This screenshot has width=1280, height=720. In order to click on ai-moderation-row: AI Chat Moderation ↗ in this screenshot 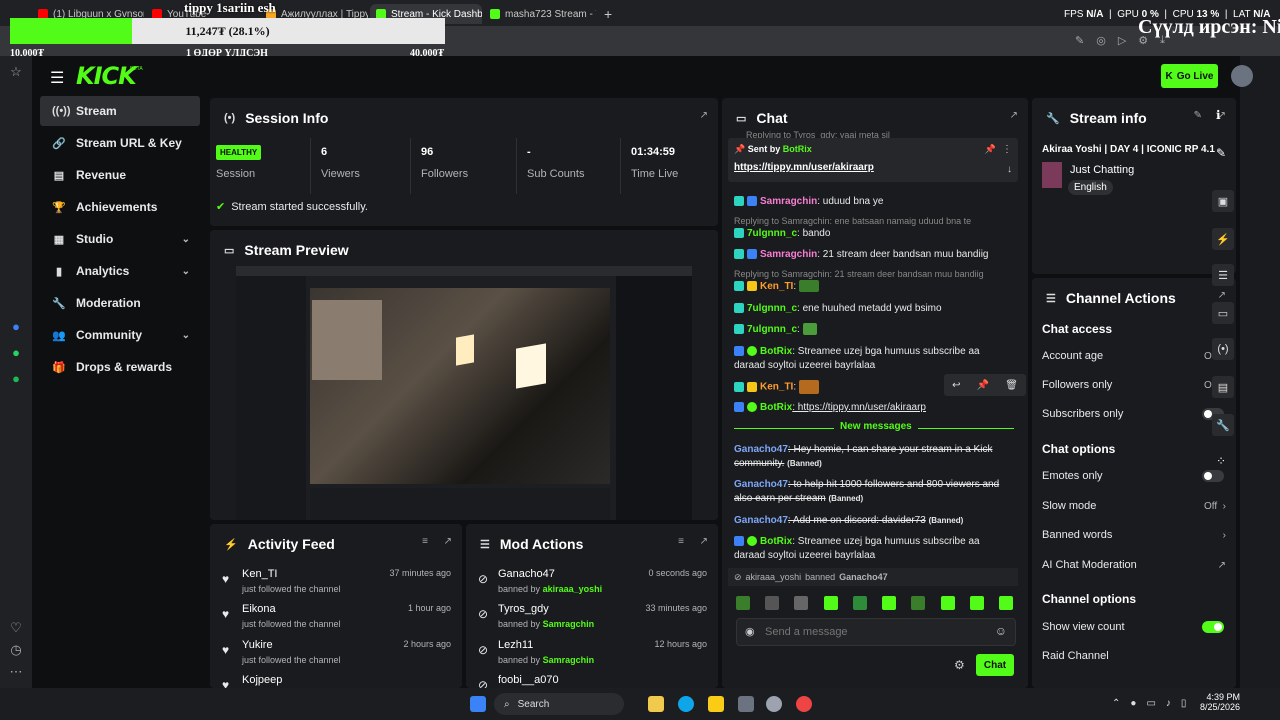, I will do `click(1135, 565)`.